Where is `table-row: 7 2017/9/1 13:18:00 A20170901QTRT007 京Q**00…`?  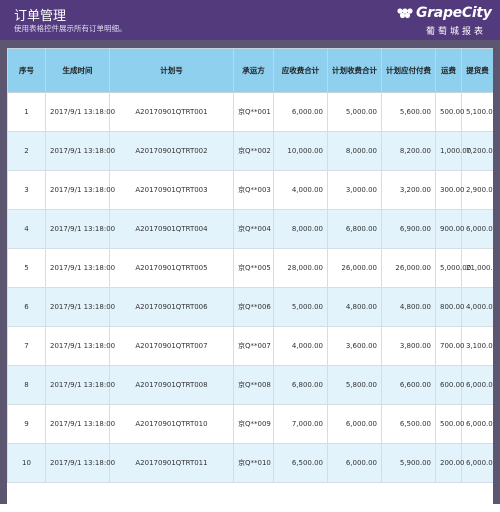
table-row: 7 2017/9/1 13:18:00 A20170901QTRT007 京Q**00… is located at coordinates (250, 346).